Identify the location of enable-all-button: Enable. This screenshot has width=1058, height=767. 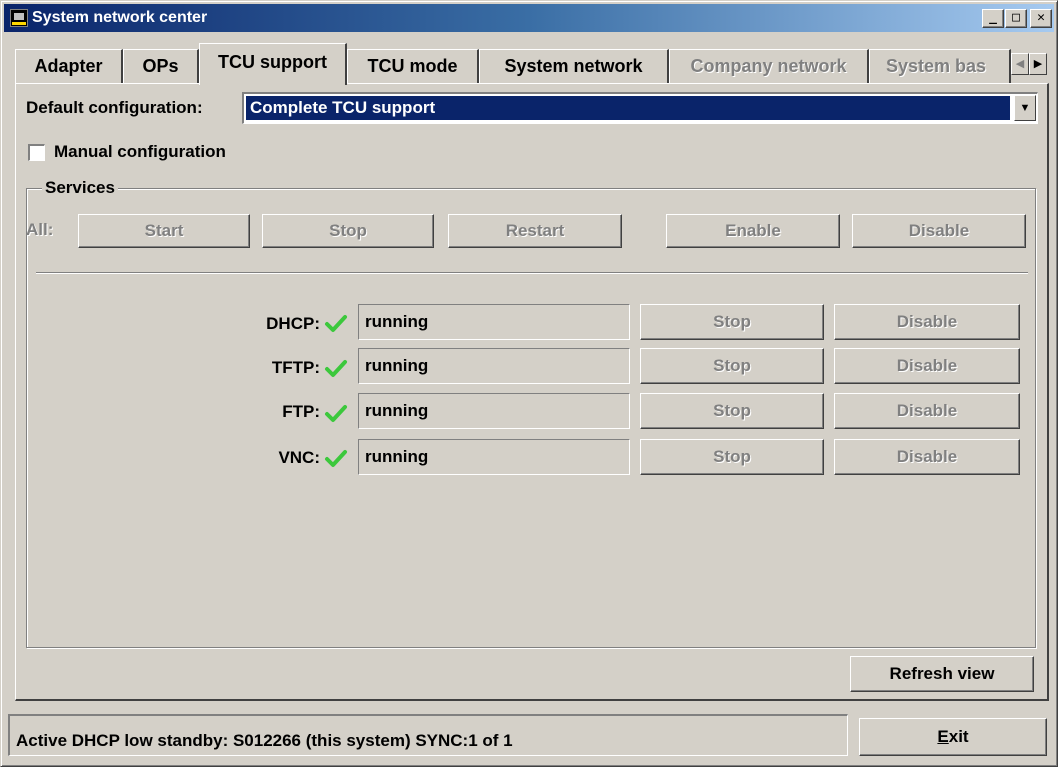
(753, 231).